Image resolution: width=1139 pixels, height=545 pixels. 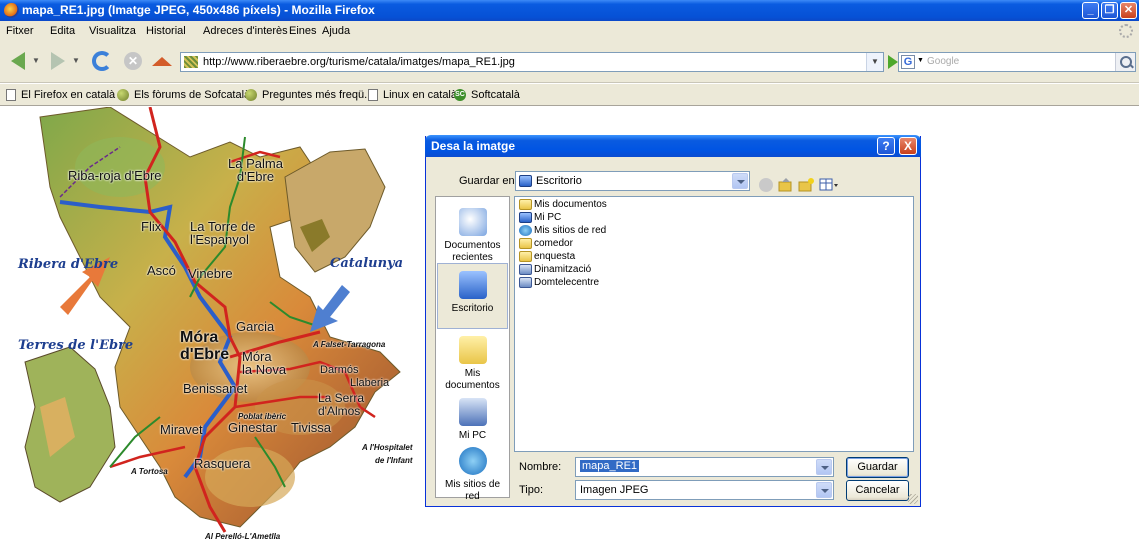 What do you see at coordinates (786, 185) in the screenshot?
I see `up-folder-icon` at bounding box center [786, 185].